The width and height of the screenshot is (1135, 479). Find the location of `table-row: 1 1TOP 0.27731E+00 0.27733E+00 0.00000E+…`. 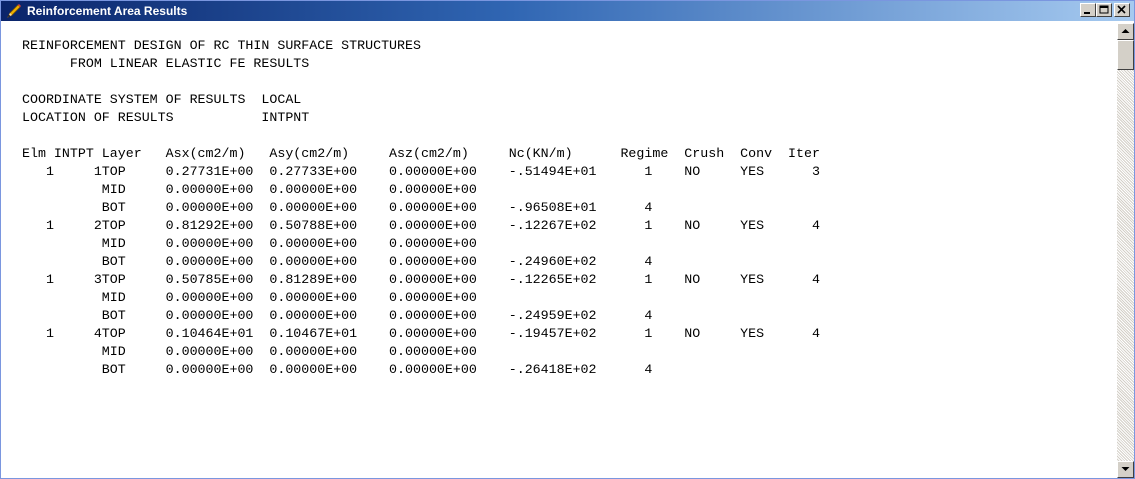

table-row: 1 1TOP 0.27731E+00 0.27733E+00 0.00000E+… is located at coordinates (421, 171).